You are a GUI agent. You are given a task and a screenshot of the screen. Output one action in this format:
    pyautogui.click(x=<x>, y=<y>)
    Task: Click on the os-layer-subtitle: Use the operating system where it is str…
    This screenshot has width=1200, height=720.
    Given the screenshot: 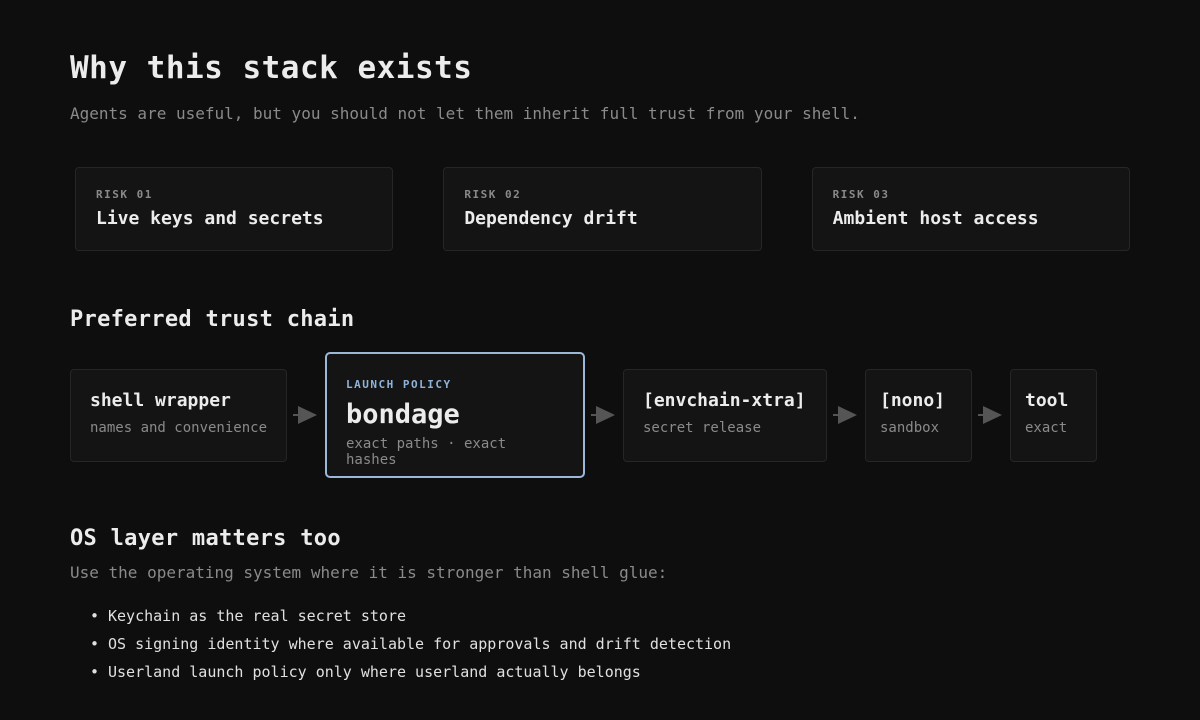 What is the action you would take?
    pyautogui.click(x=369, y=572)
    